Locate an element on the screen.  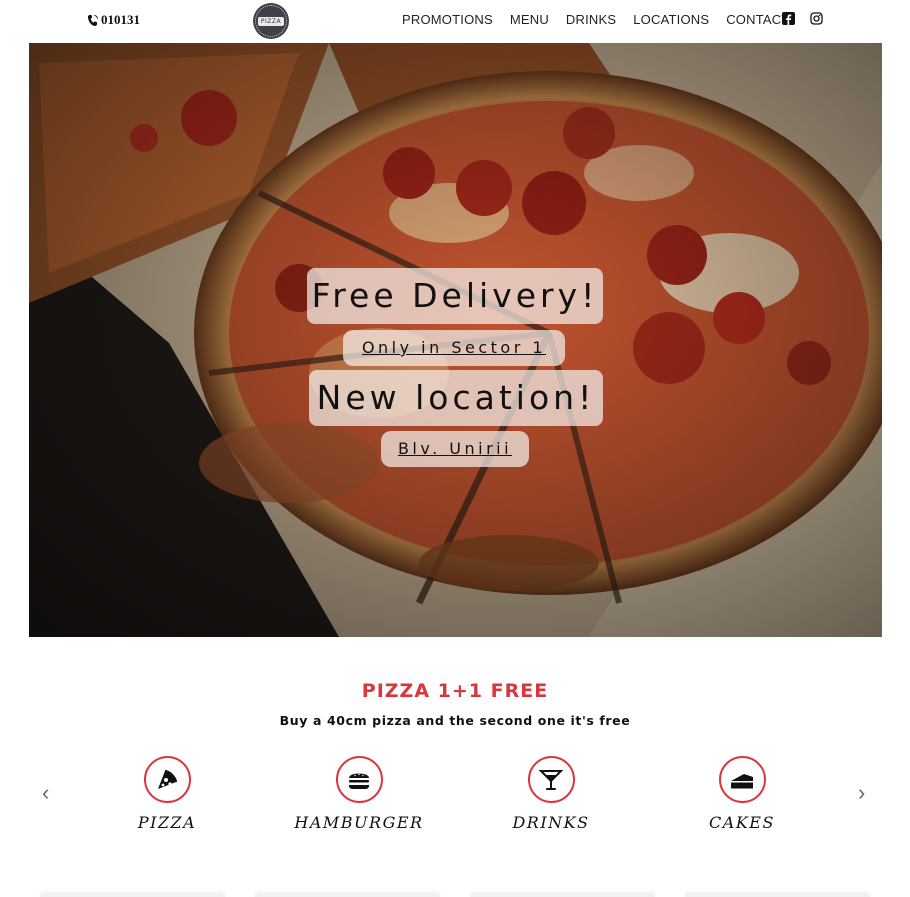
category-label: HAMBURGER is located at coordinates (359, 822).